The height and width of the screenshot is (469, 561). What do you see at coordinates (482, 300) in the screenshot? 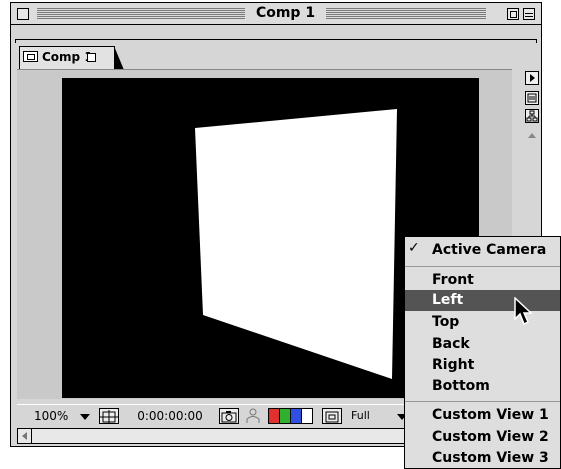
I see `menu-item-left: Left` at bounding box center [482, 300].